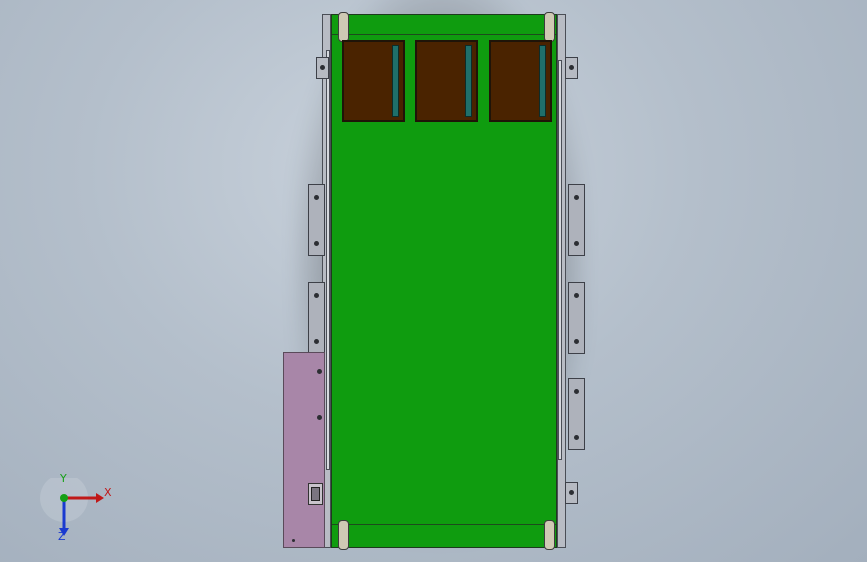  I want to click on motor-coupling-inner, so click(315, 494).